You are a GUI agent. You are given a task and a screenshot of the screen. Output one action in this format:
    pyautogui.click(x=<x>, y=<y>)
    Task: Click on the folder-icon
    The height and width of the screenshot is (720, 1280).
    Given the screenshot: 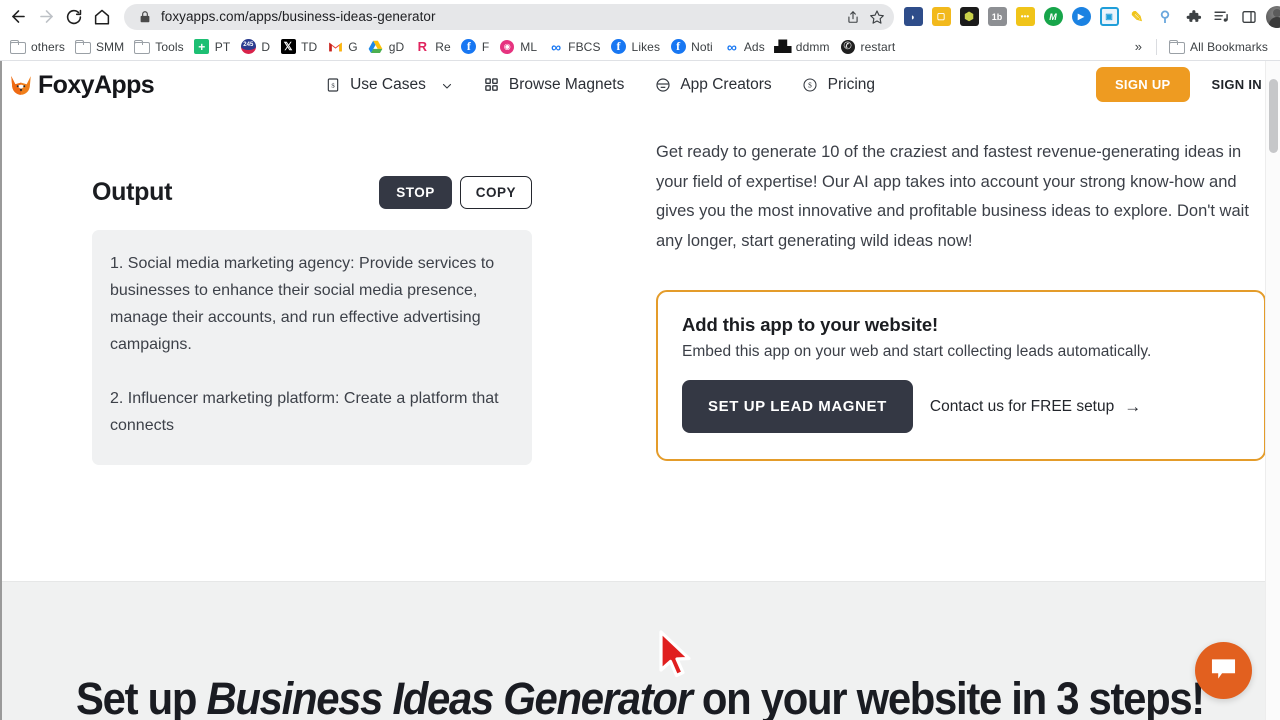 What is the action you would take?
    pyautogui.click(x=1177, y=47)
    